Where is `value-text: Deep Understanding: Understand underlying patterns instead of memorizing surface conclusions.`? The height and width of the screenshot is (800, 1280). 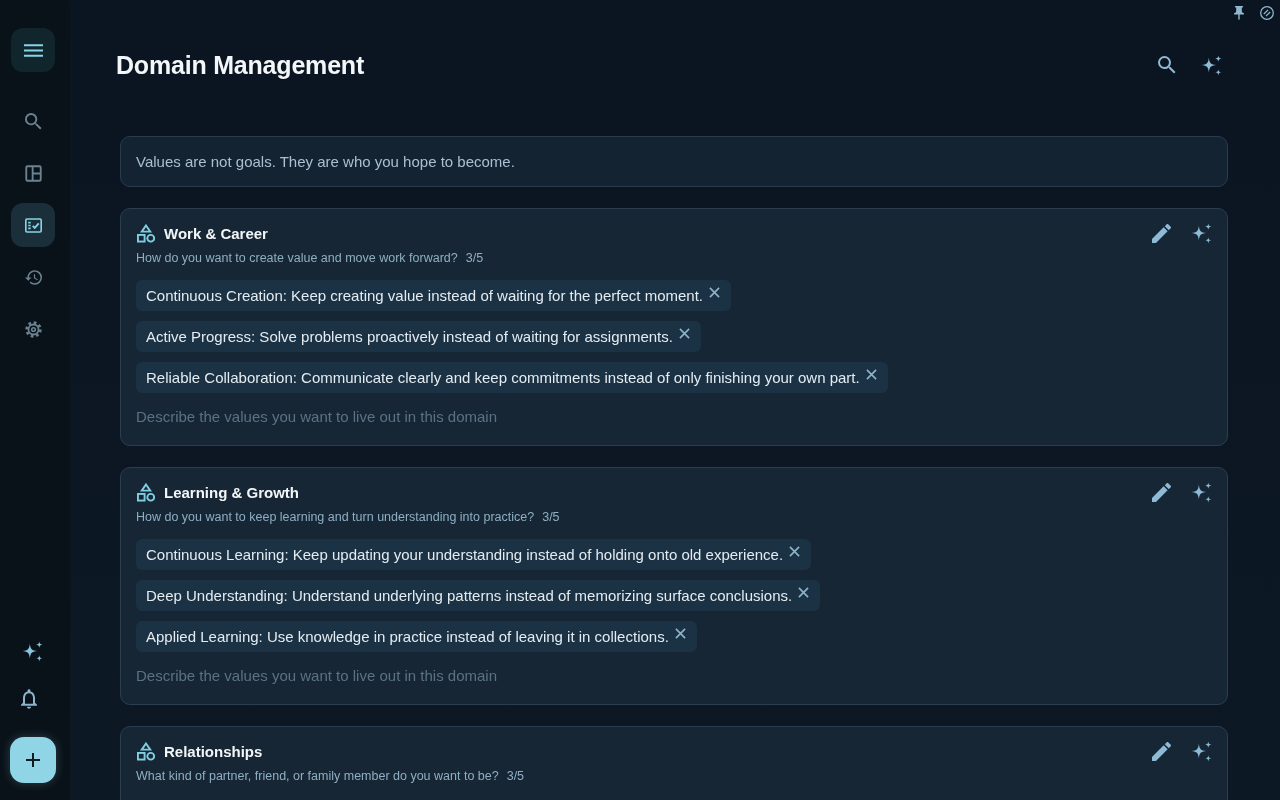
value-text: Deep Understanding: Understand underlying patterns instead of memorizing surface conclusions. is located at coordinates (469, 595).